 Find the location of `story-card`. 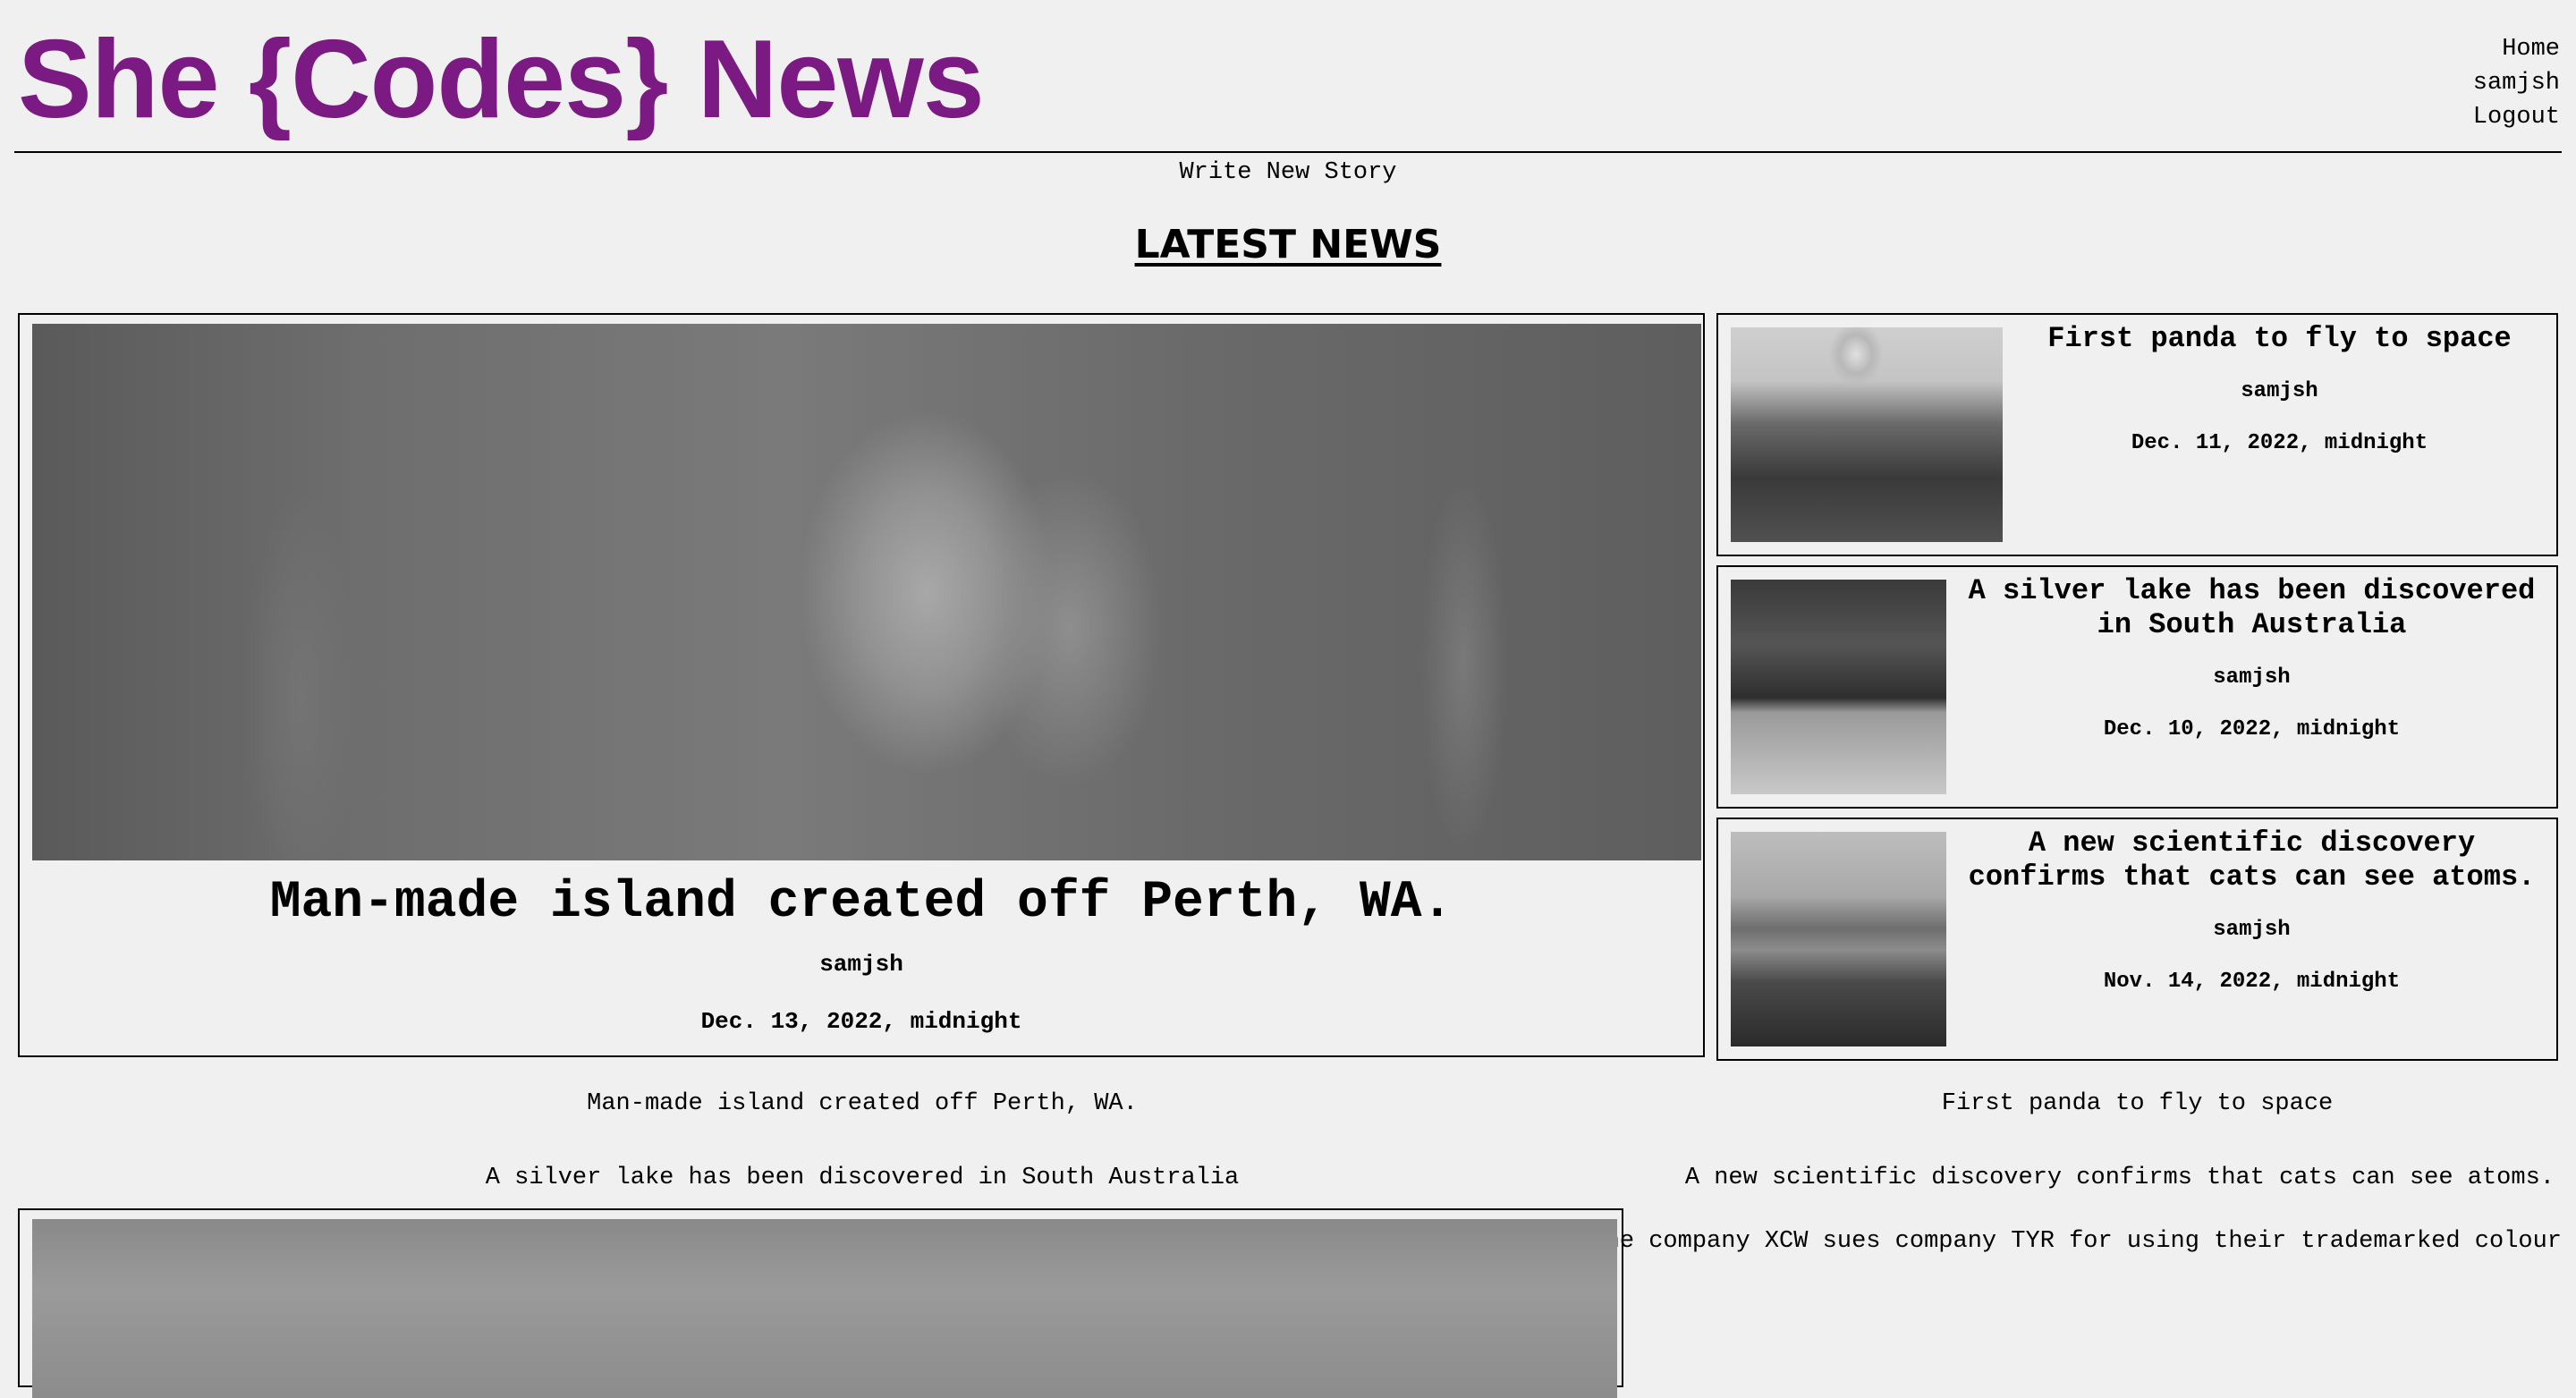

story-card is located at coordinates (820, 1303).